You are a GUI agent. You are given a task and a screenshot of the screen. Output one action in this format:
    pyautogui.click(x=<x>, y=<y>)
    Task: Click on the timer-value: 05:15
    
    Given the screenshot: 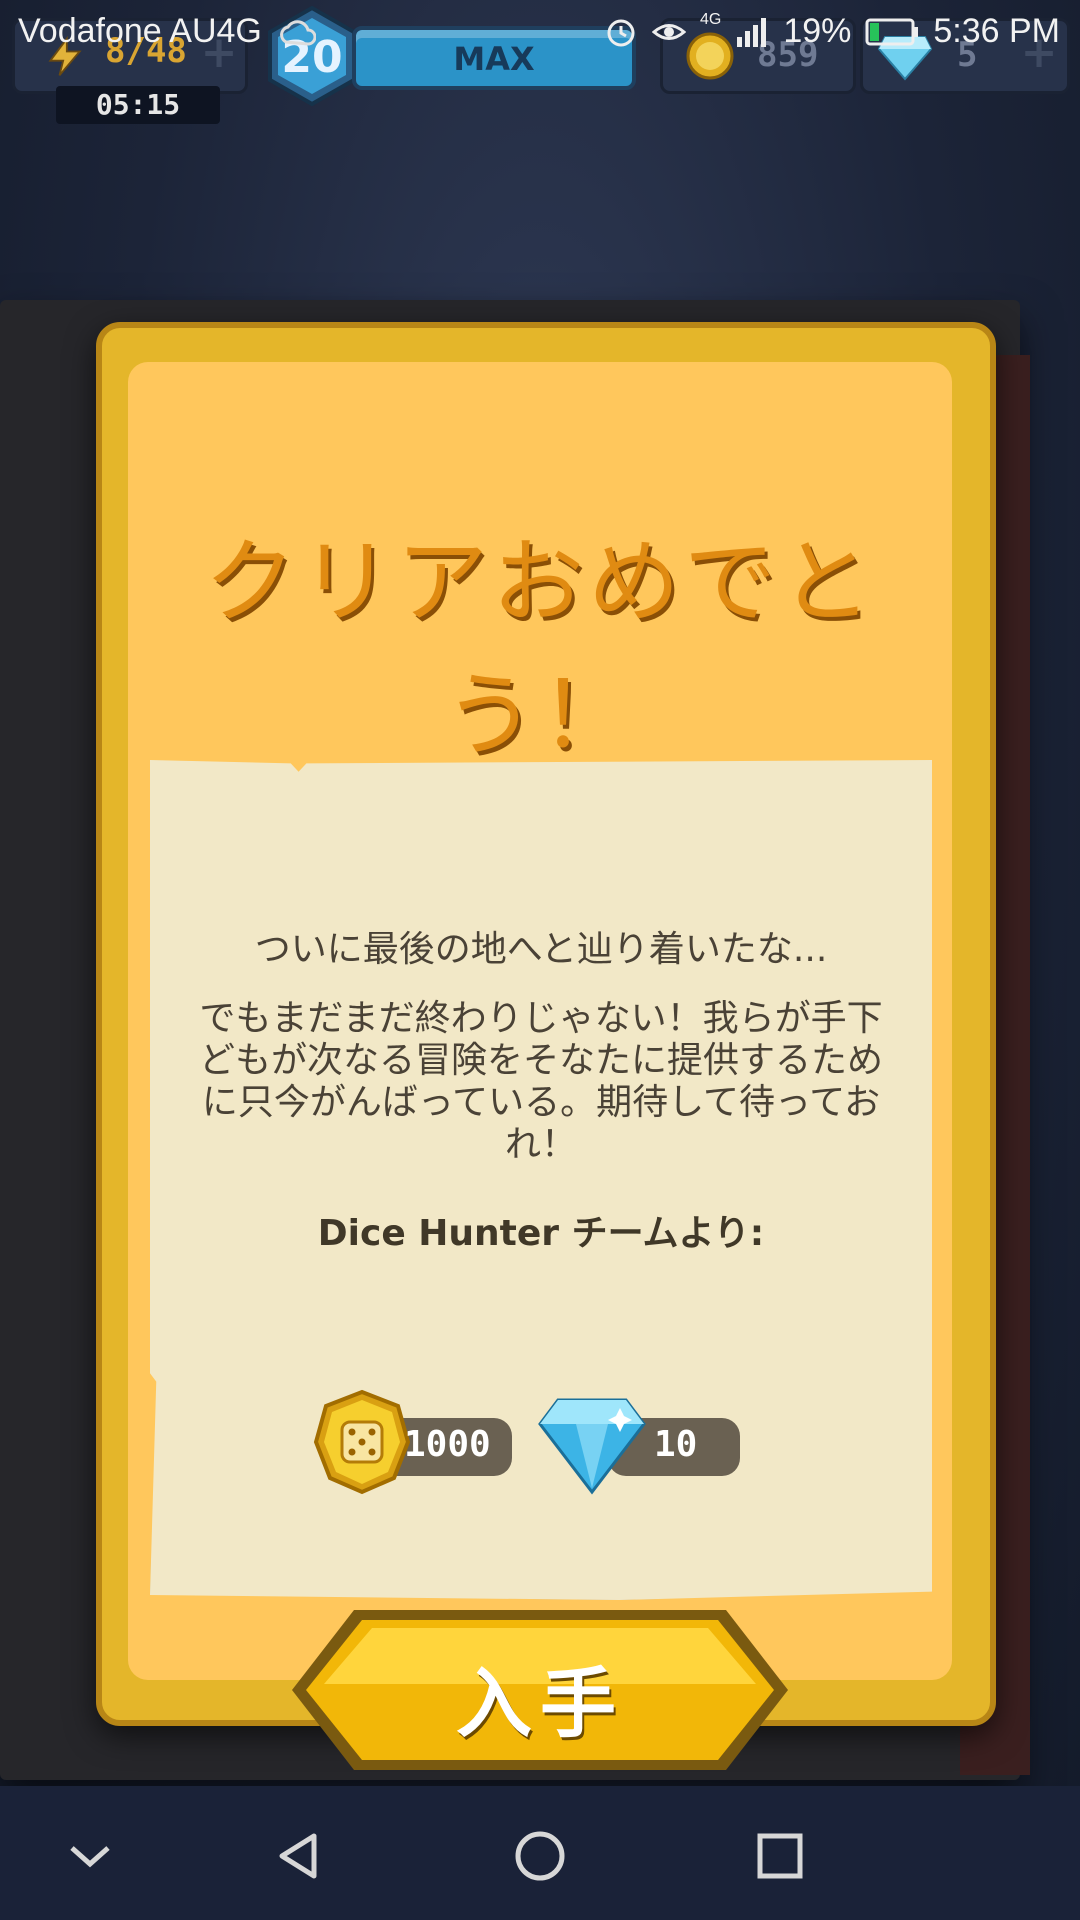 What is the action you would take?
    pyautogui.click(x=138, y=104)
    